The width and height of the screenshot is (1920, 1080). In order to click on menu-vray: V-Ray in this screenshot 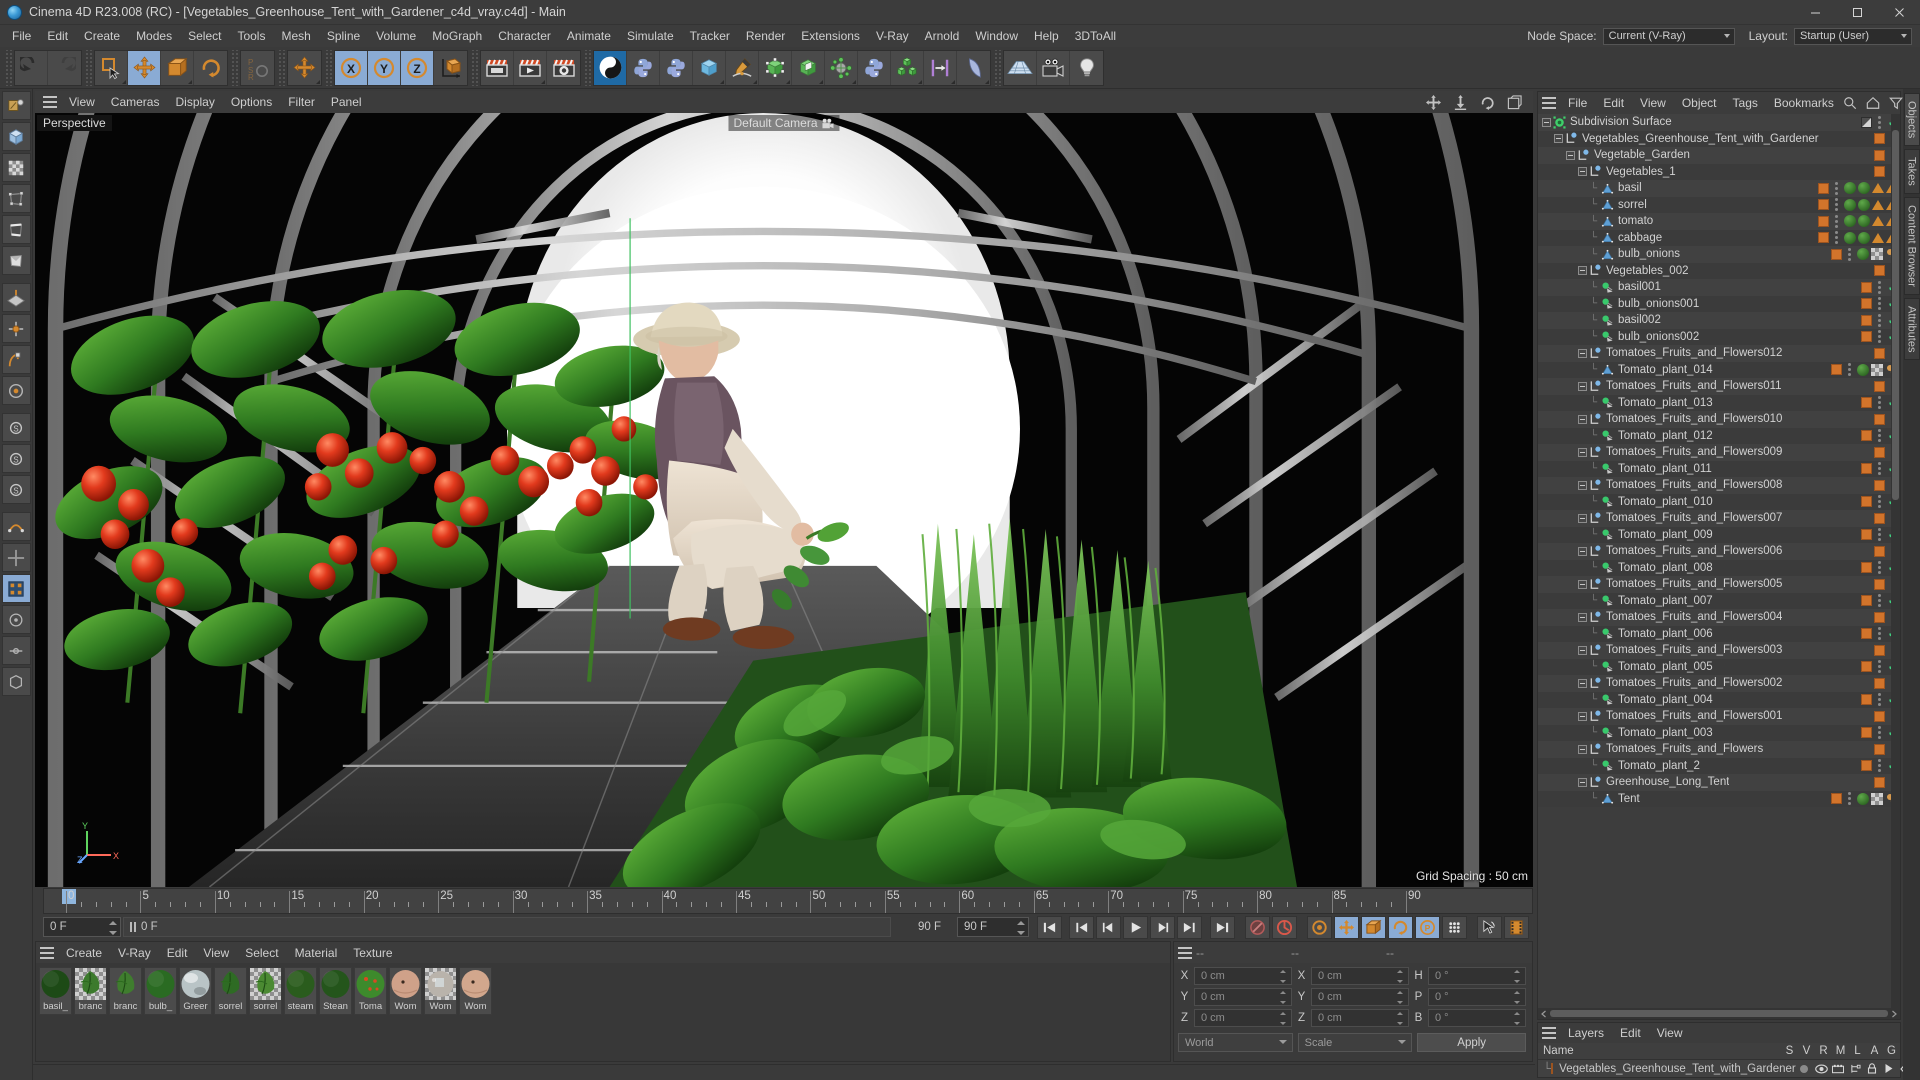, I will do `click(892, 36)`.